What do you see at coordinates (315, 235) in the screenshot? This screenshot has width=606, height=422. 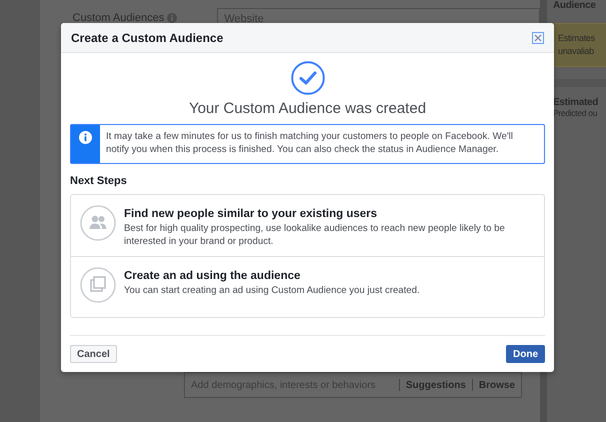 I see `item-description: Best for high quality prospecting, use lookalike audiences to reach new people likely to be interested in your brand or product.` at bounding box center [315, 235].